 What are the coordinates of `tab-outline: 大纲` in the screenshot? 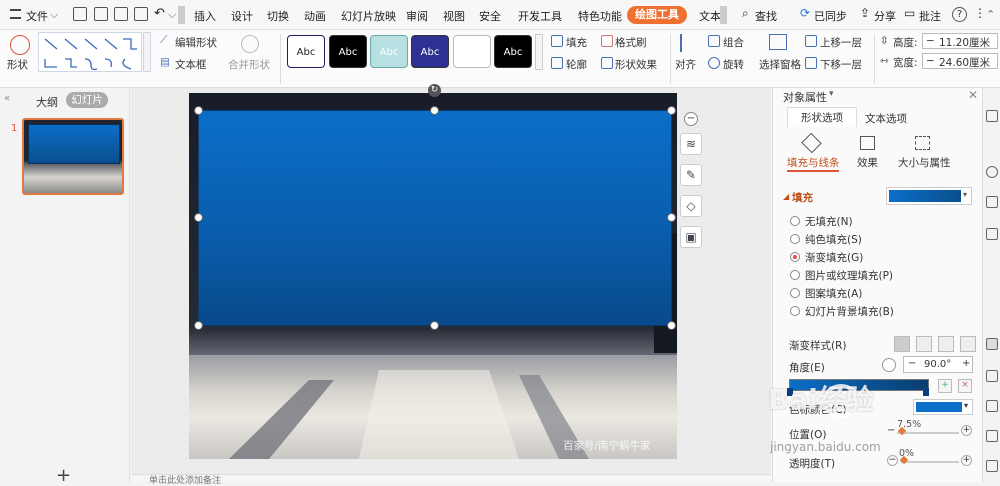 It's located at (47, 102).